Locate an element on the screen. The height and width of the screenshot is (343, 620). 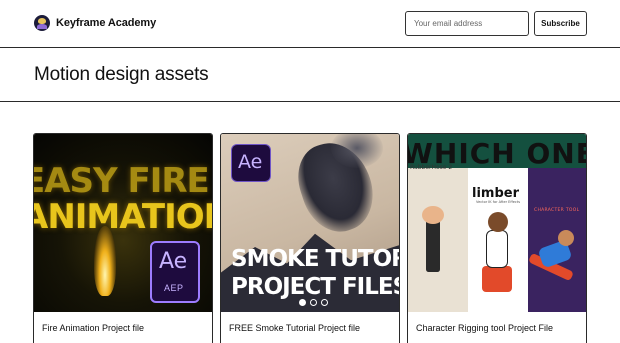
panel-sublabel-limber: Vector IK for After Effects is located at coordinates (498, 202).